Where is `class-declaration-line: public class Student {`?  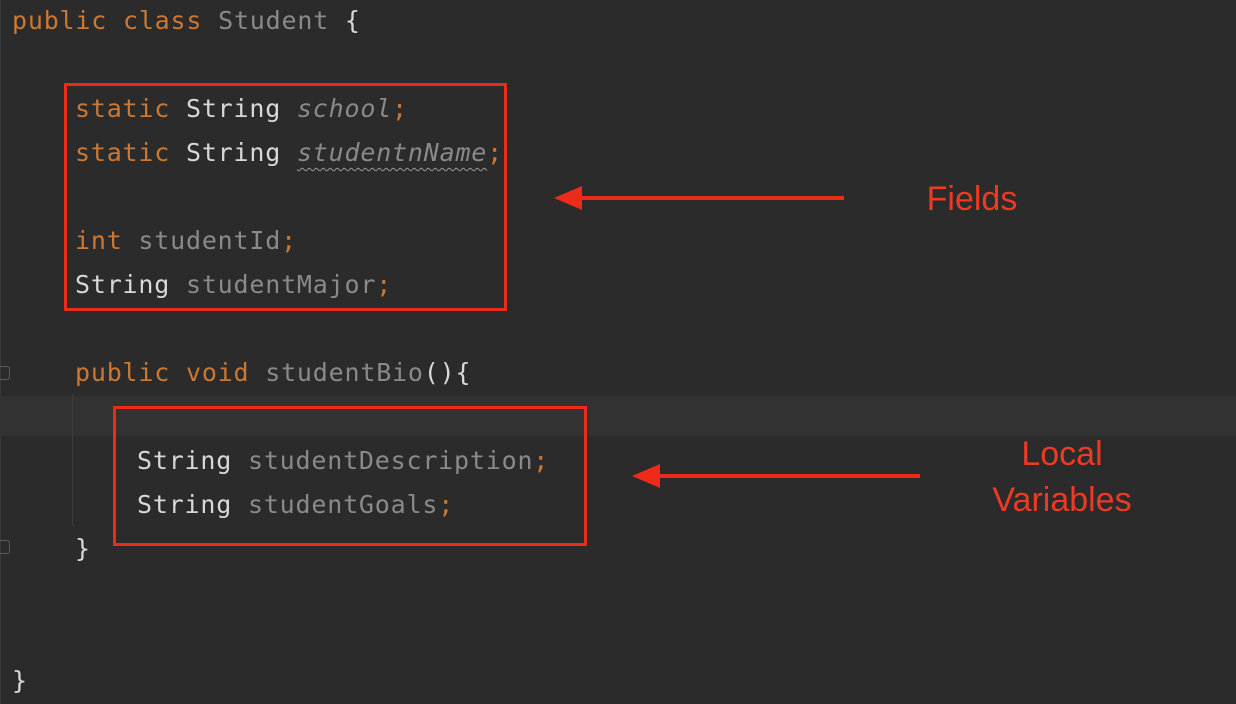
class-declaration-line: public class Student { is located at coordinates (186, 21).